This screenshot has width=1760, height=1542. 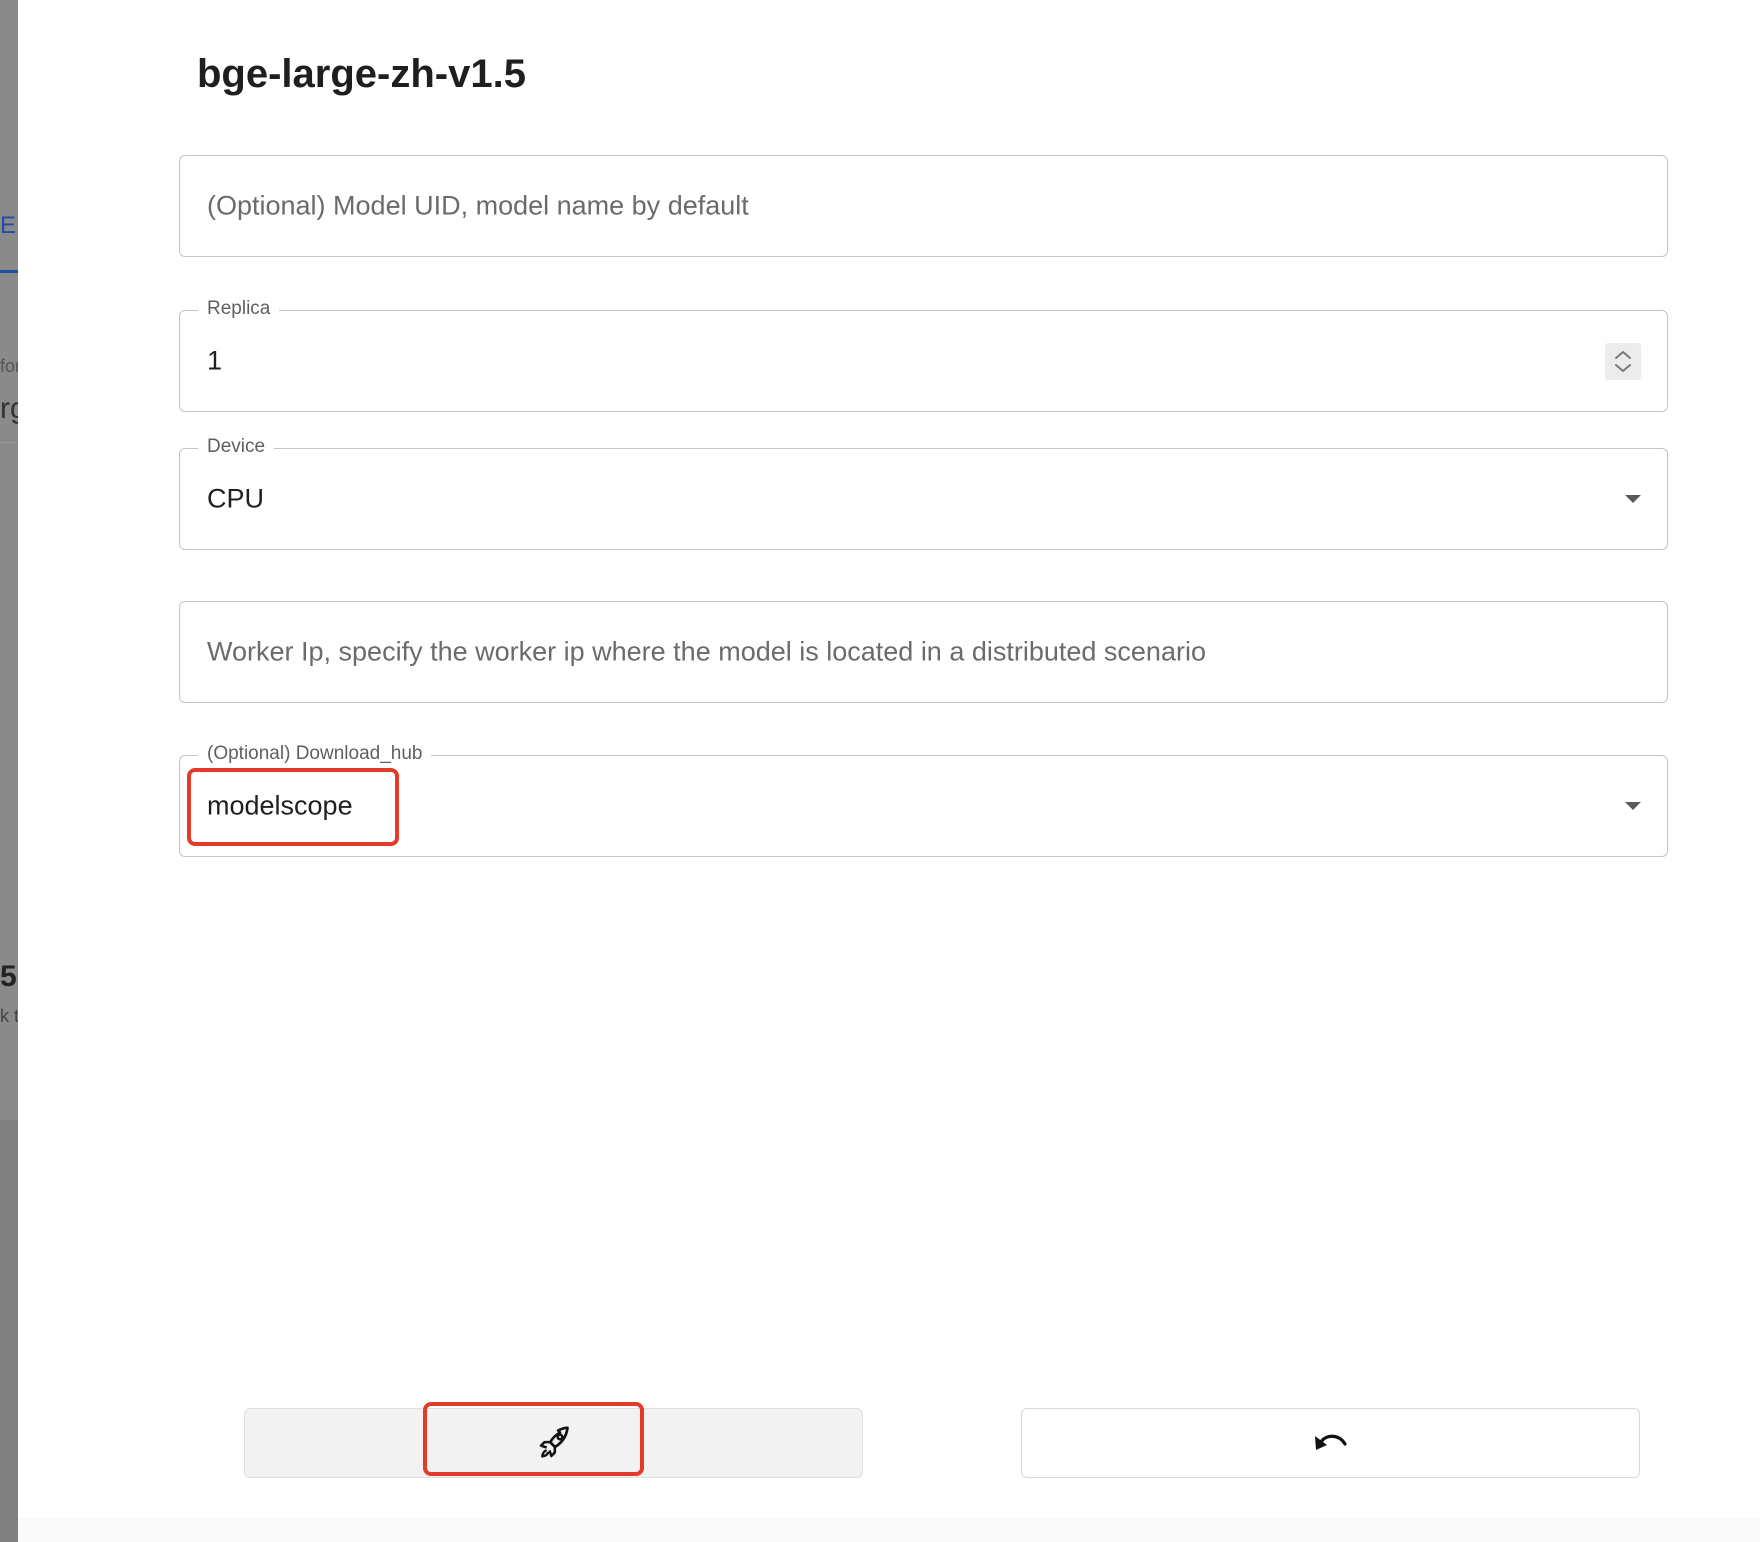 What do you see at coordinates (9, 408) in the screenshot?
I see `background-value-fragment: rg` at bounding box center [9, 408].